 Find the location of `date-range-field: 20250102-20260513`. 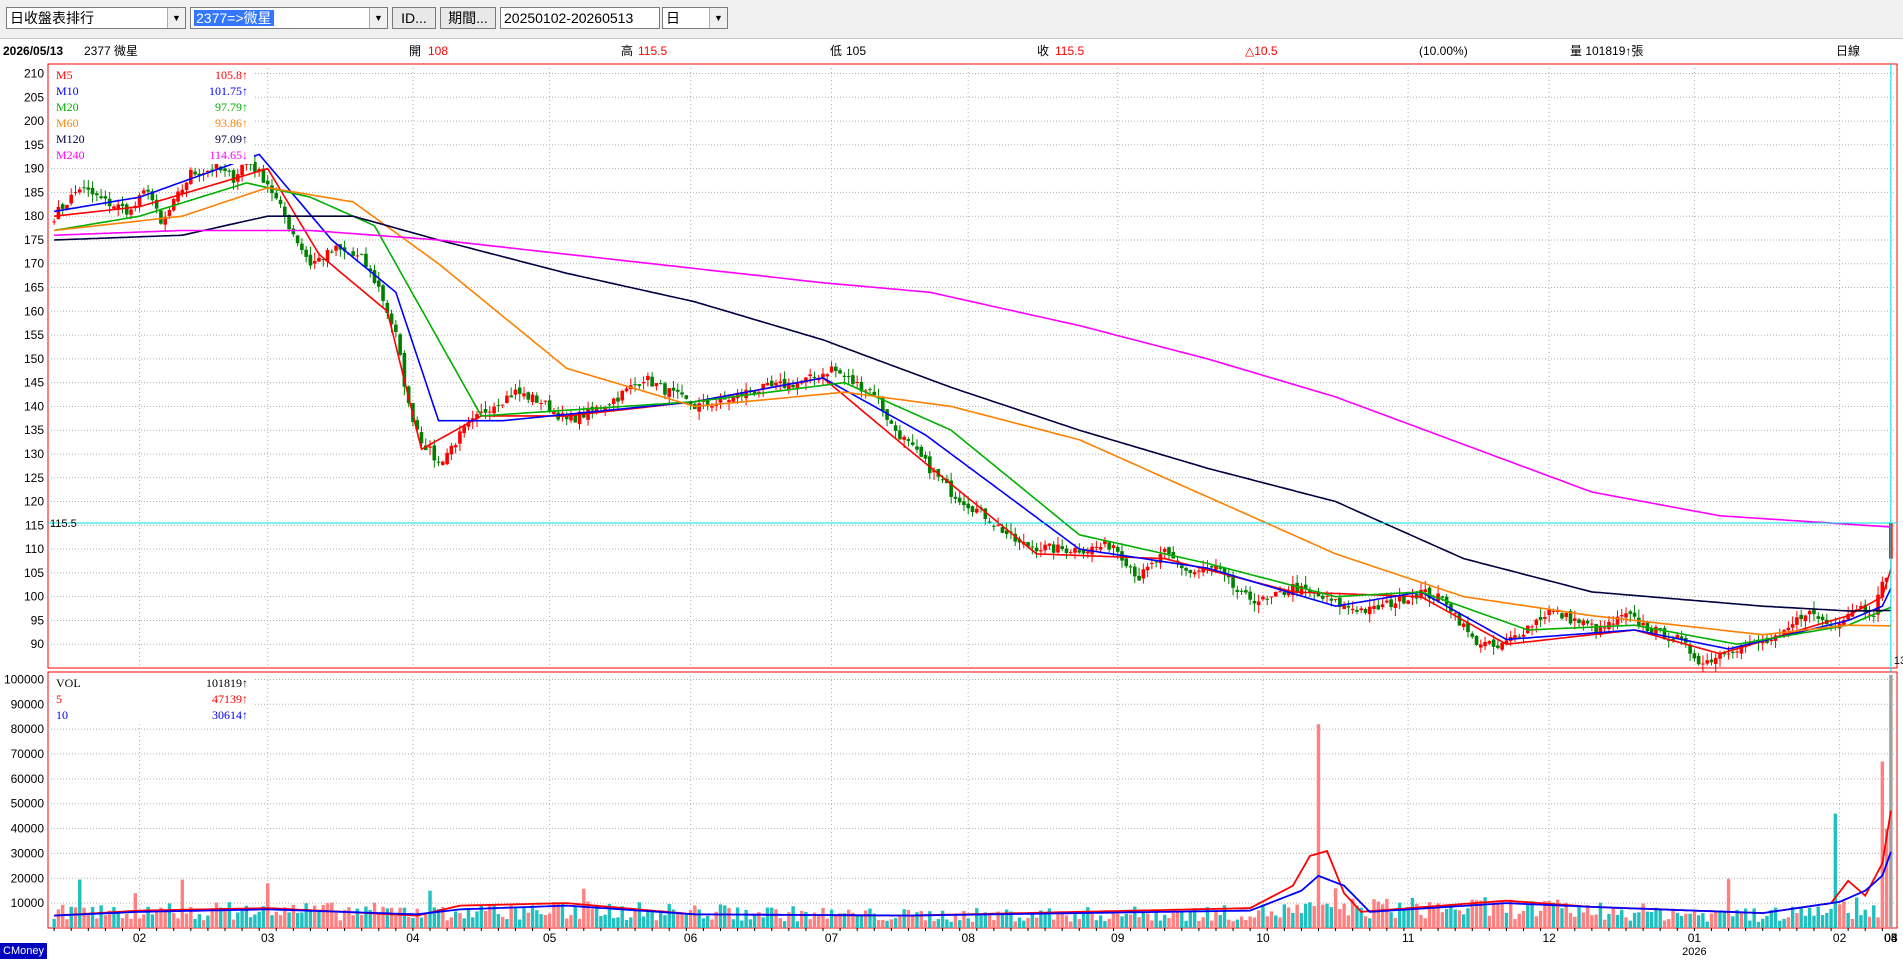

date-range-field: 20250102-20260513 is located at coordinates (580, 18).